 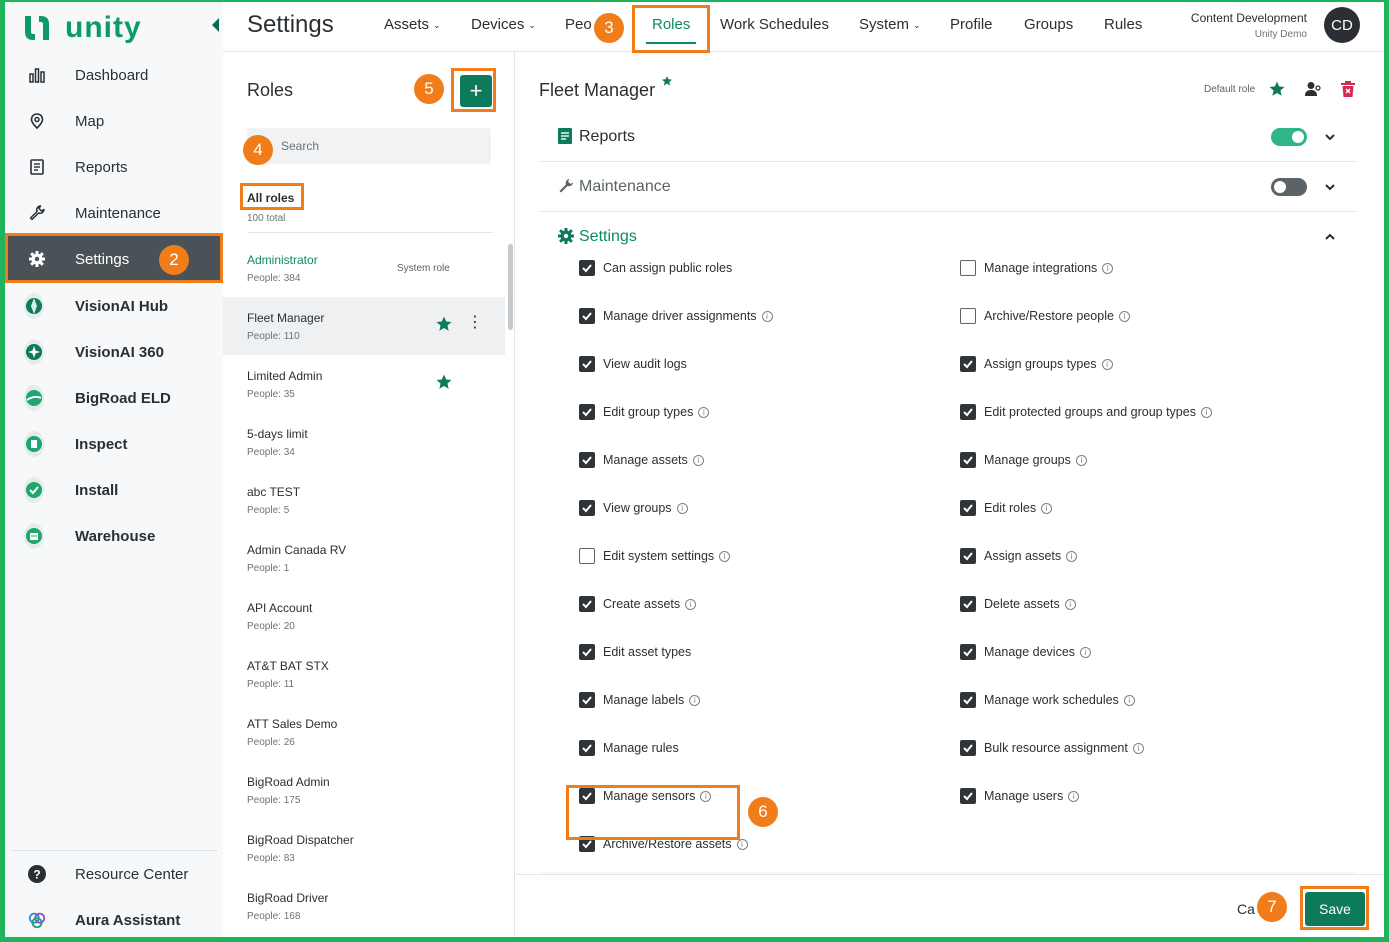 What do you see at coordinates (1052, 748) in the screenshot?
I see `permission-bulk-resource-assignment: Bulk resource assignment i` at bounding box center [1052, 748].